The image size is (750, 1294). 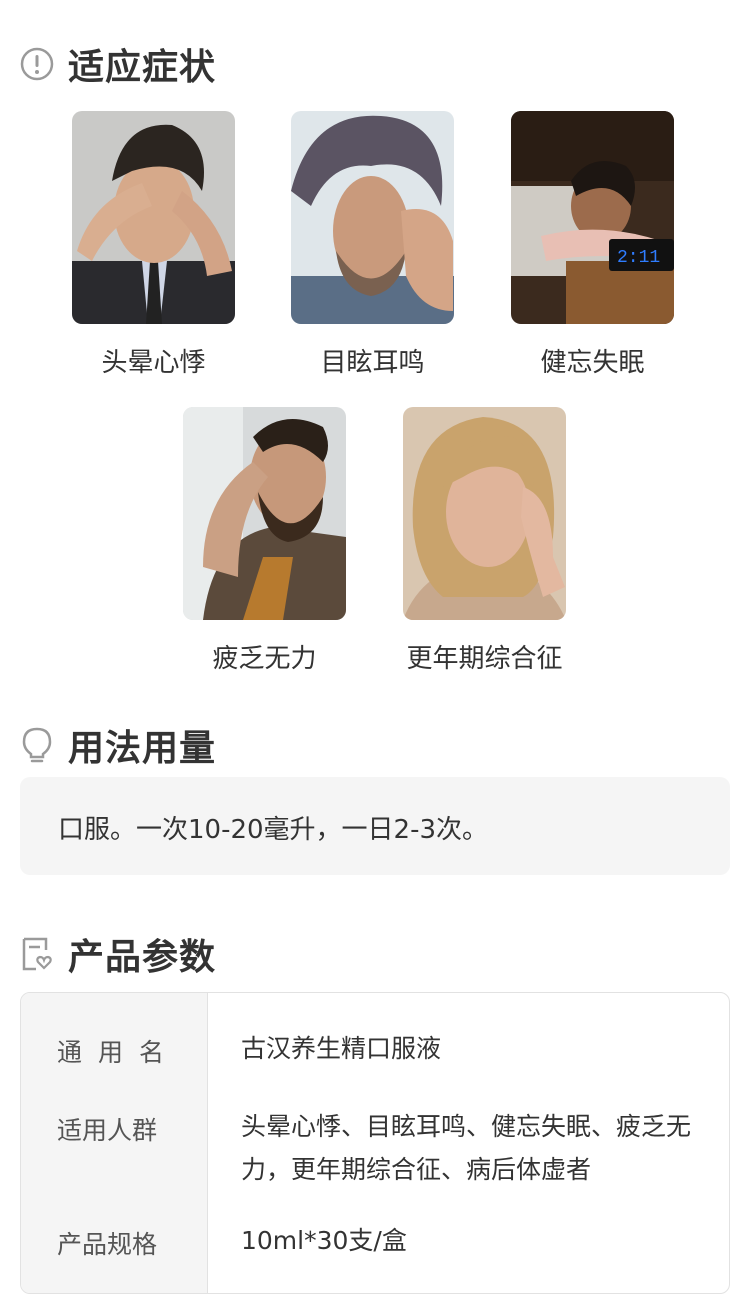 What do you see at coordinates (324, 1240) in the screenshot?
I see `param-value: 10ml*30支/盒` at bounding box center [324, 1240].